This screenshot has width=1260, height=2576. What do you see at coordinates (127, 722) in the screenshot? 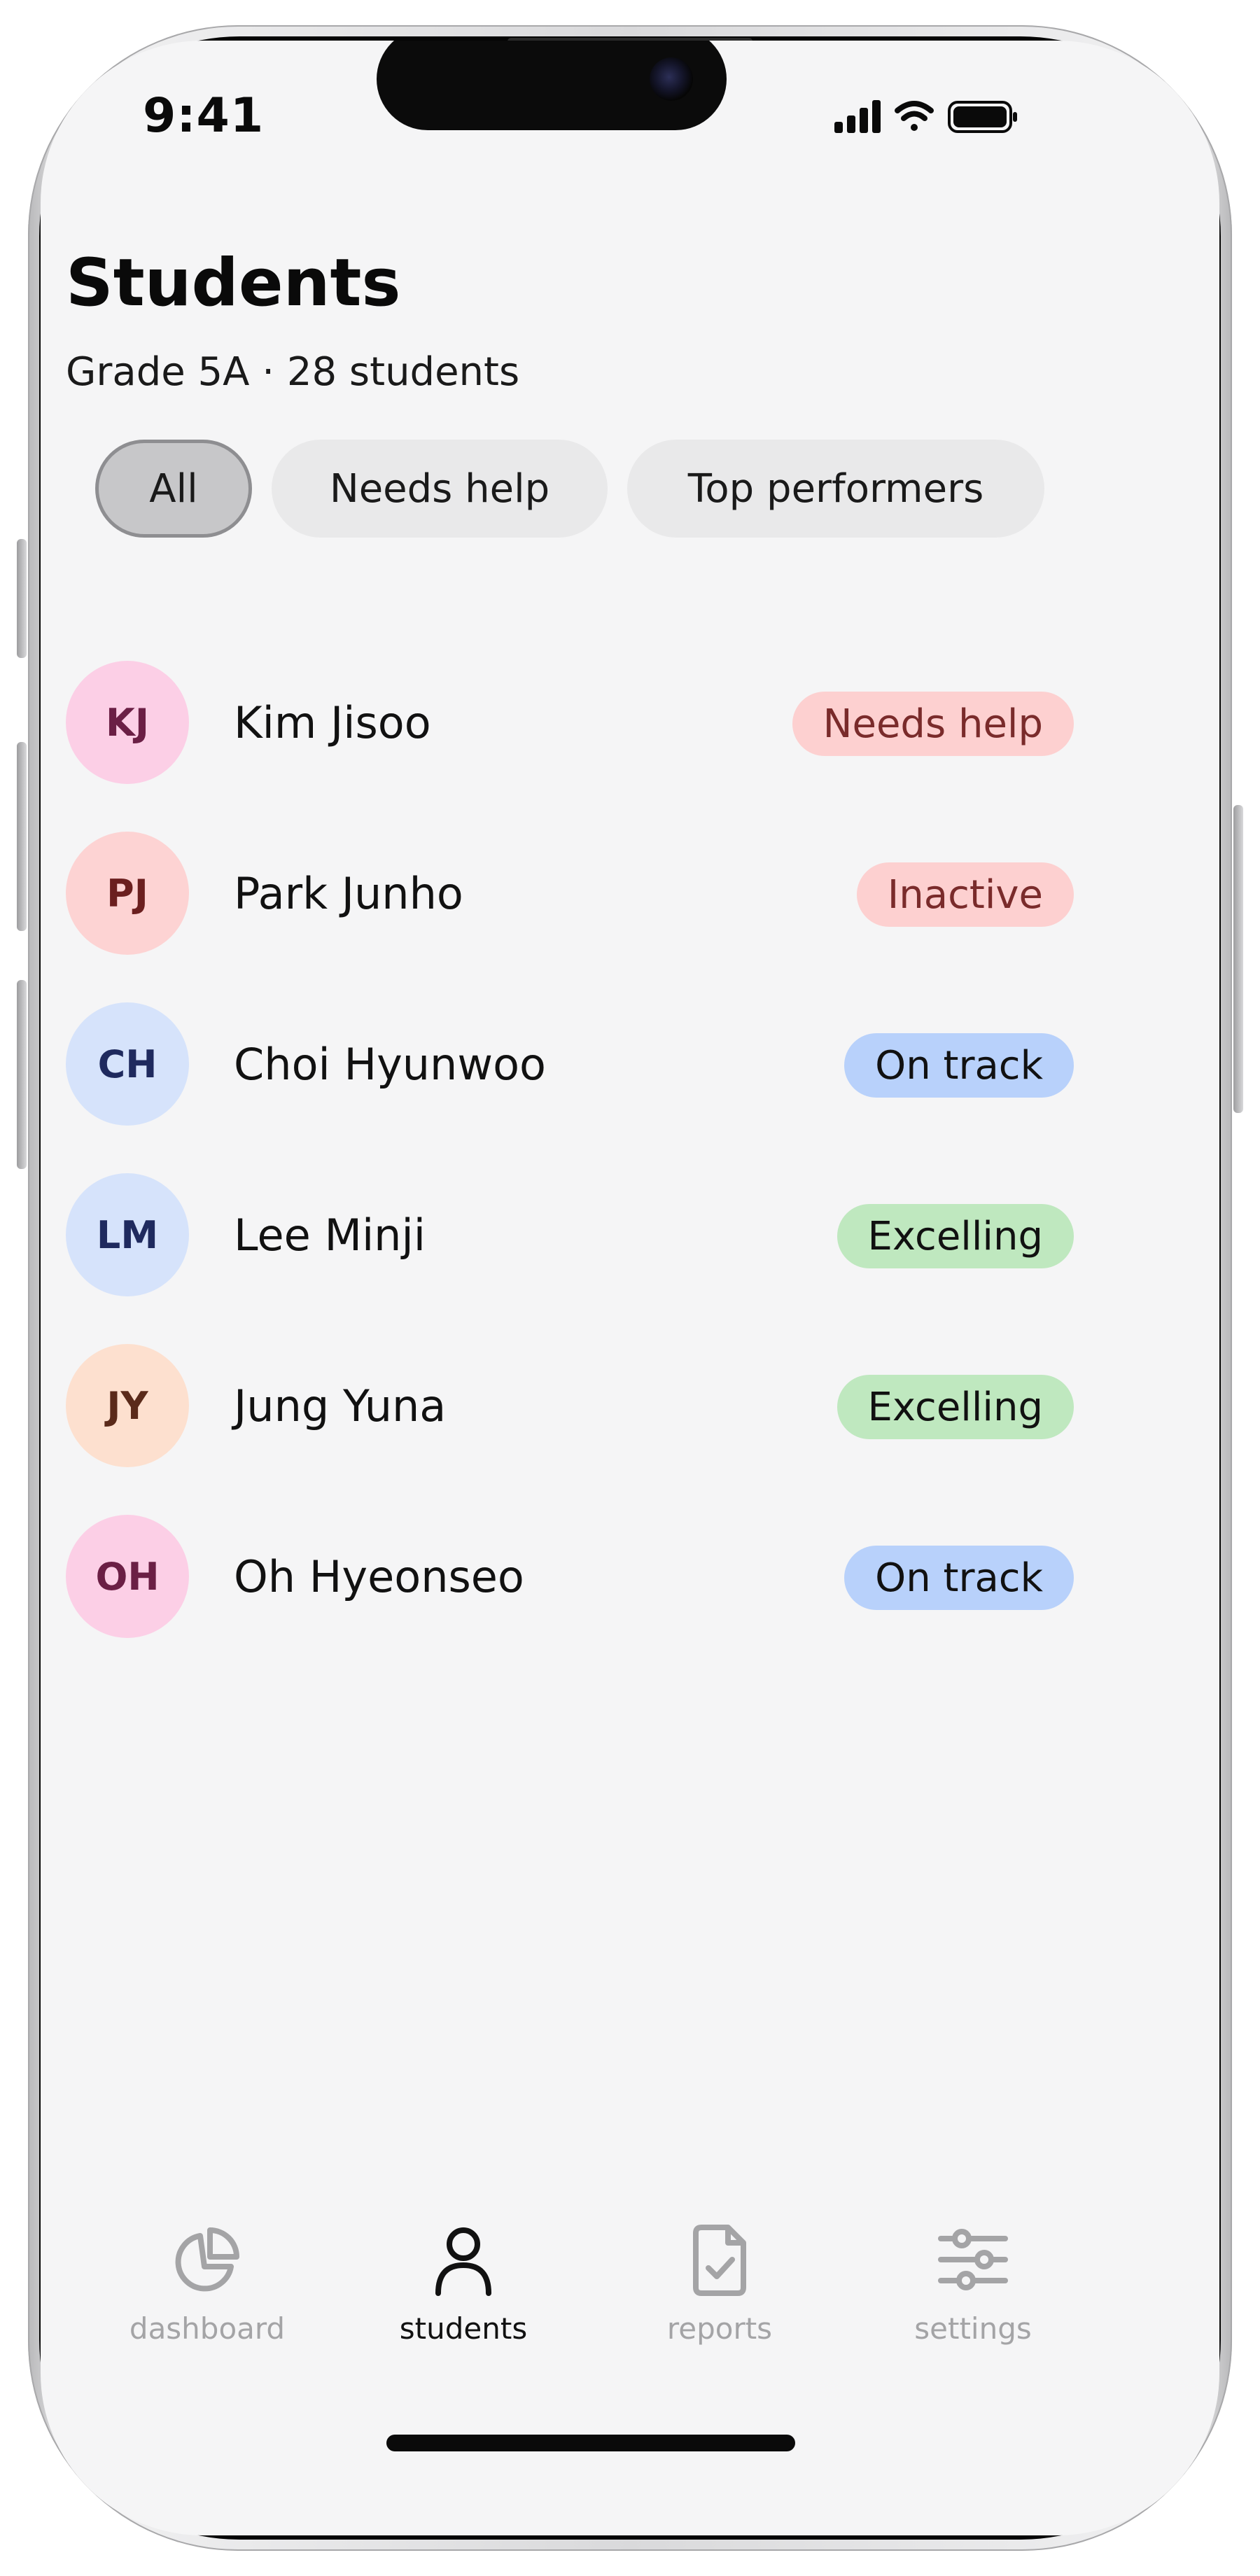
I see `avatar: KJ` at bounding box center [127, 722].